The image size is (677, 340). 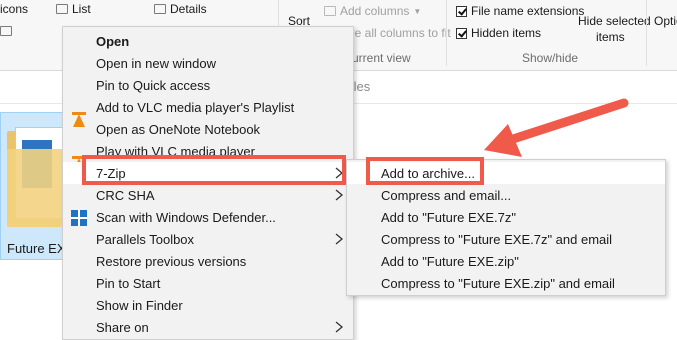 I want to click on add-columns-button: Add columns ▼, so click(x=372, y=11).